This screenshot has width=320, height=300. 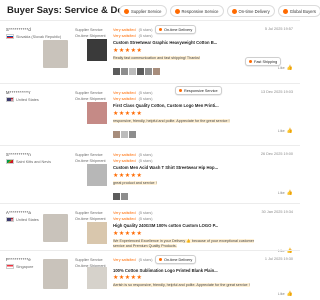 I want to click on reviewer-name: S**********d, so click(x=19, y=29).